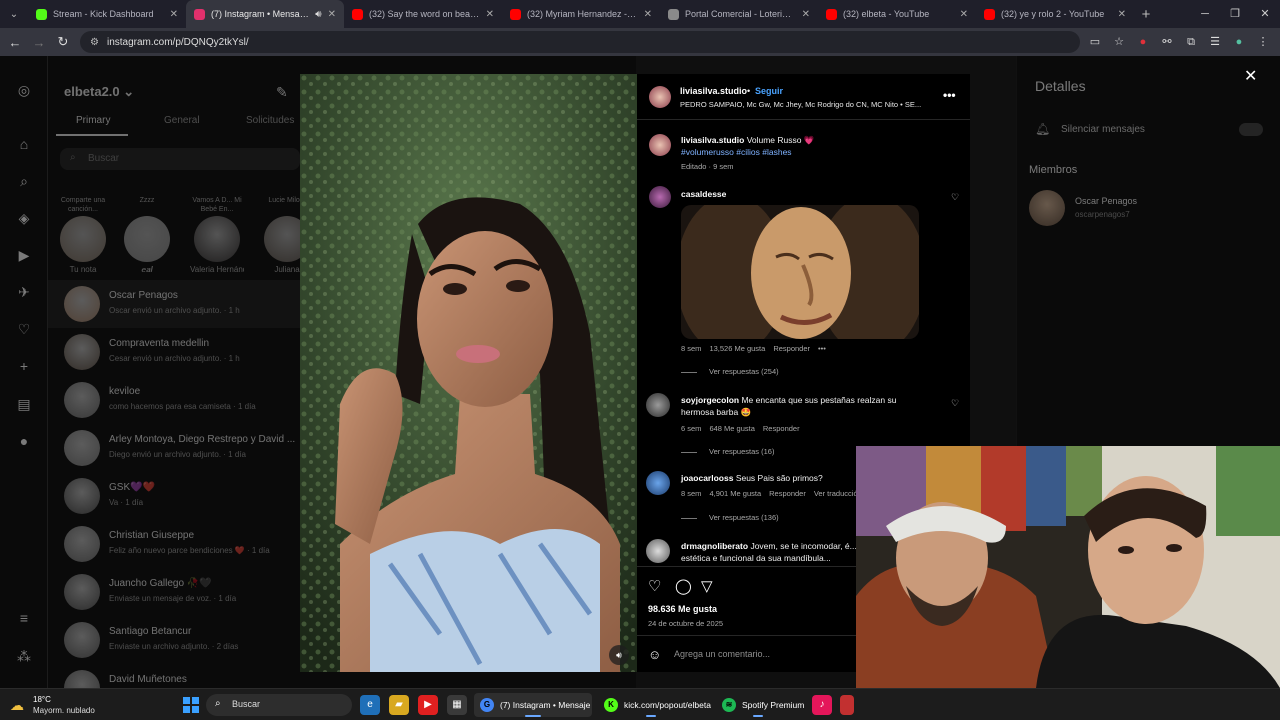 The height and width of the screenshot is (720, 1280). I want to click on comment-likes: 13,526 Me gusta, so click(737, 348).